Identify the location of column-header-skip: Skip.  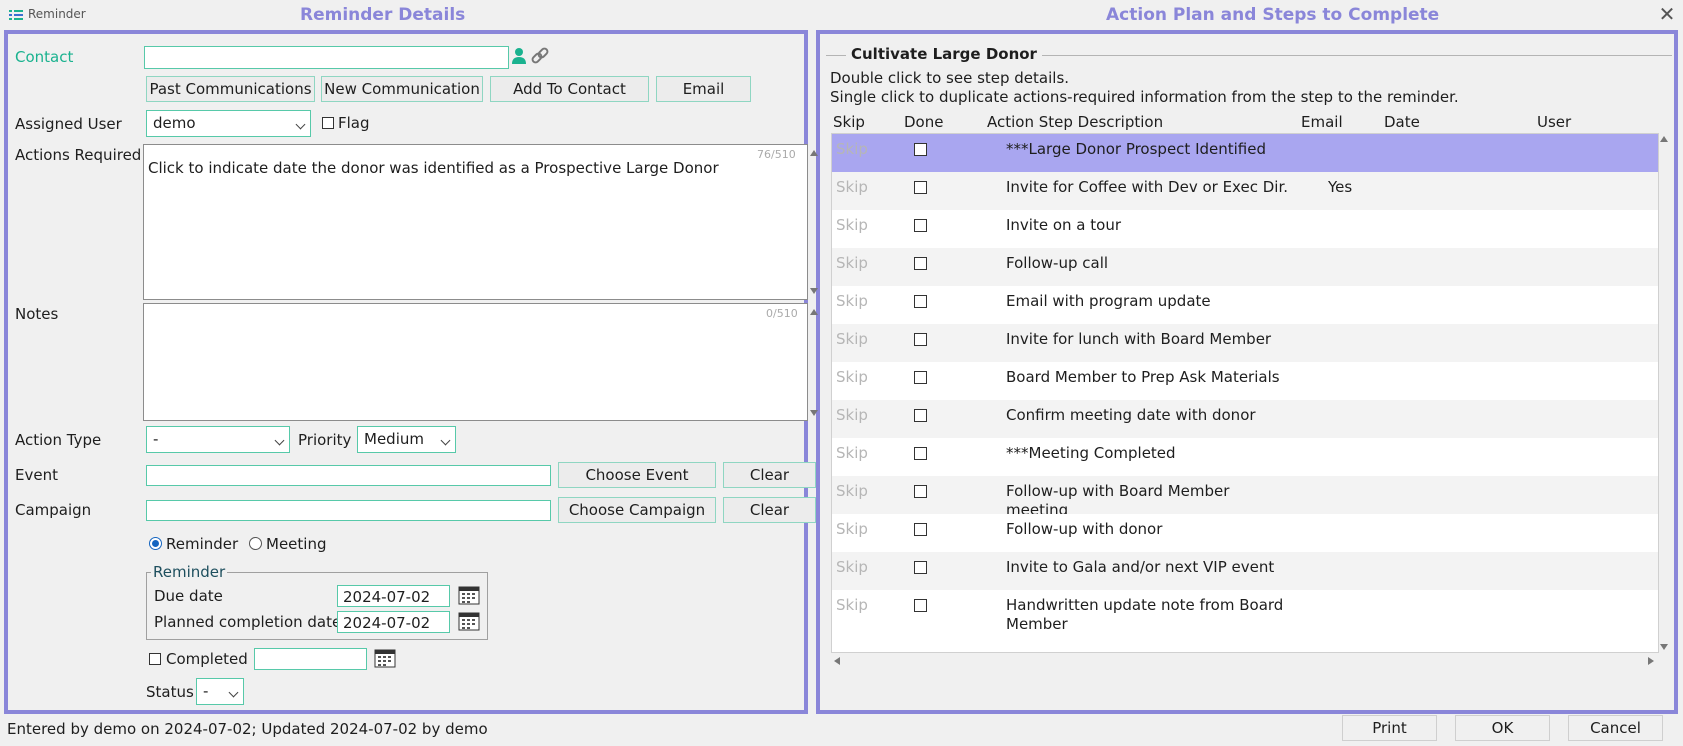
(849, 122).